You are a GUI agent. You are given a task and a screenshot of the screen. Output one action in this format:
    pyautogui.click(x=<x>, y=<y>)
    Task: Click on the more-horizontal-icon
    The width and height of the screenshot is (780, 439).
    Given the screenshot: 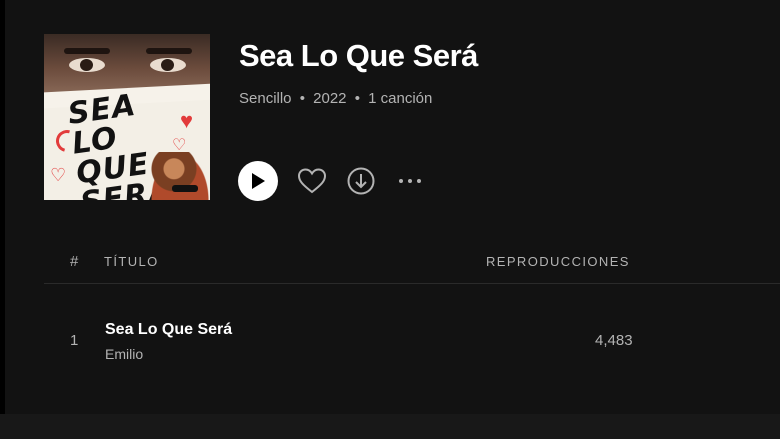 What is the action you would take?
    pyautogui.click(x=410, y=181)
    